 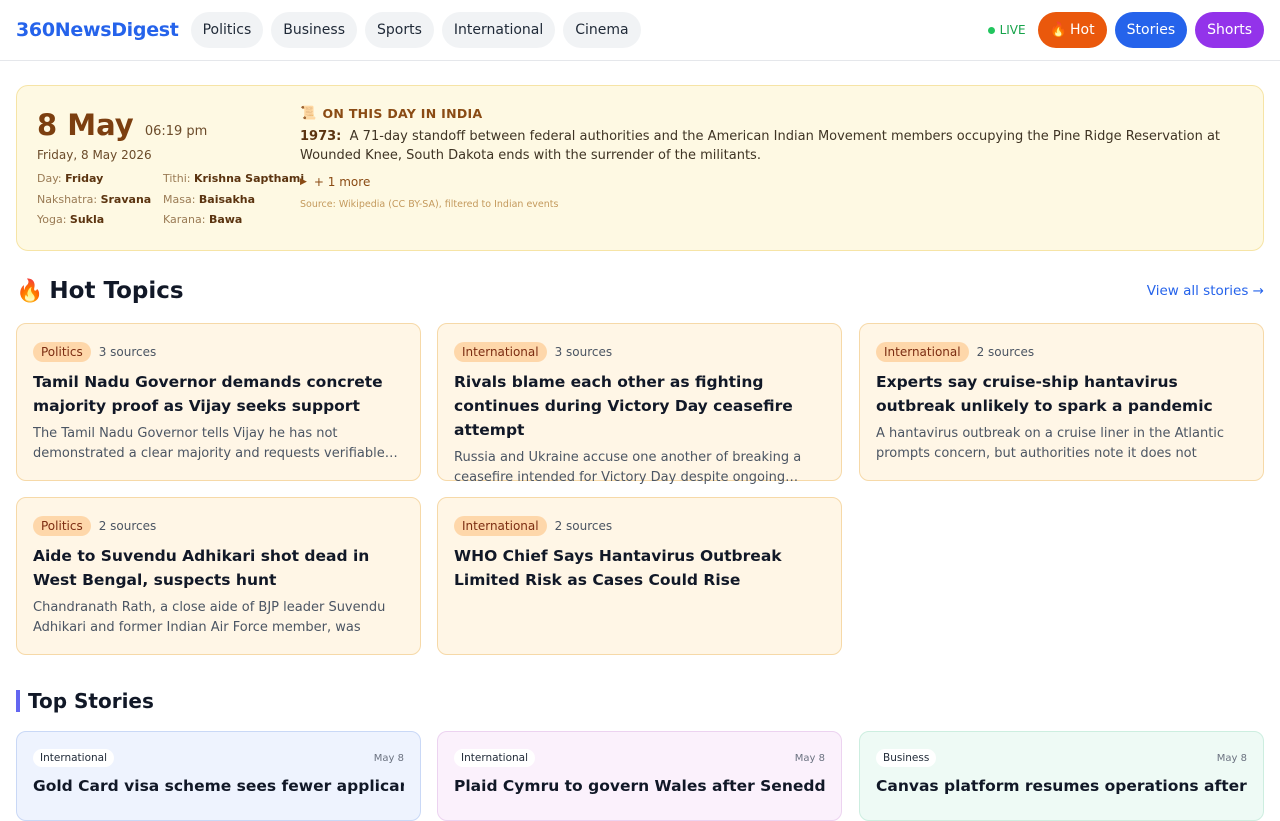 What do you see at coordinates (1012, 30) in the screenshot?
I see `live-label: LIVE` at bounding box center [1012, 30].